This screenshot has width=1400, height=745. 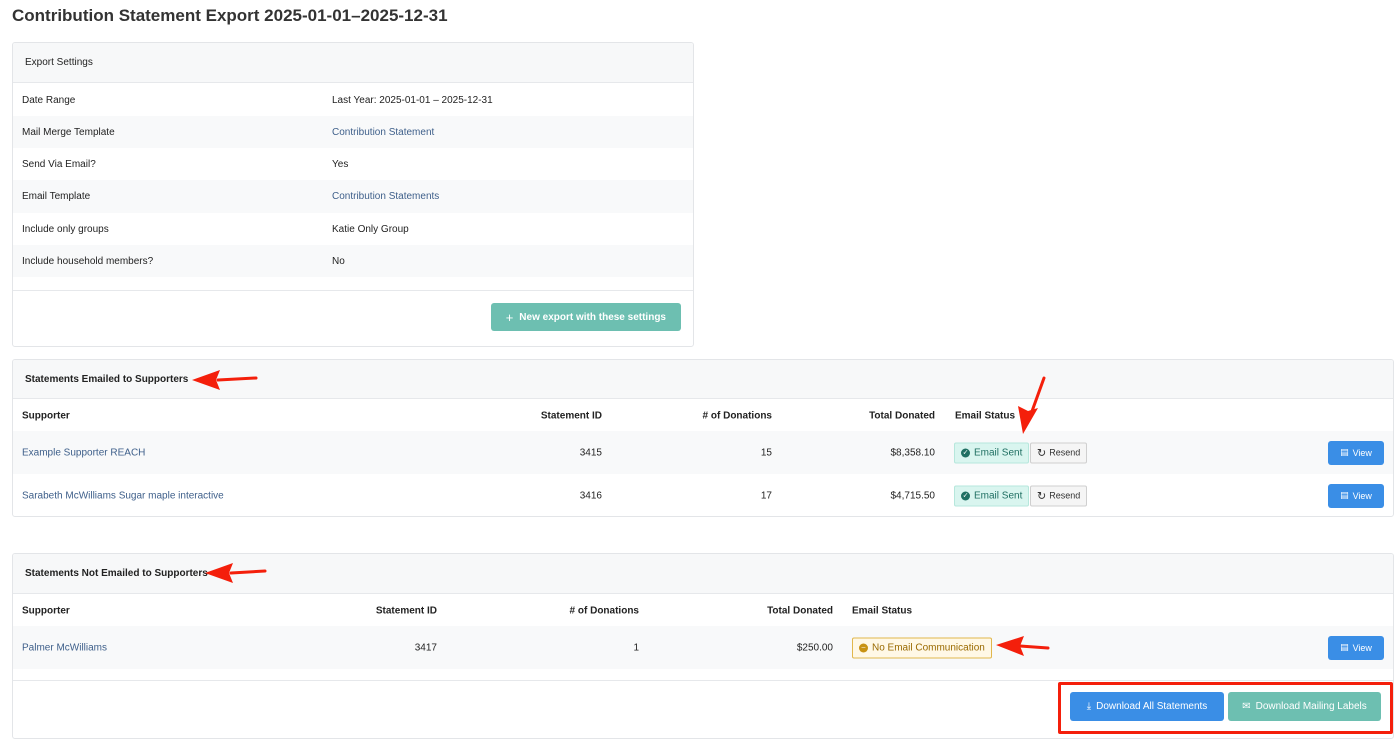 What do you see at coordinates (766, 495) in the screenshot?
I see `donation-count: 17` at bounding box center [766, 495].